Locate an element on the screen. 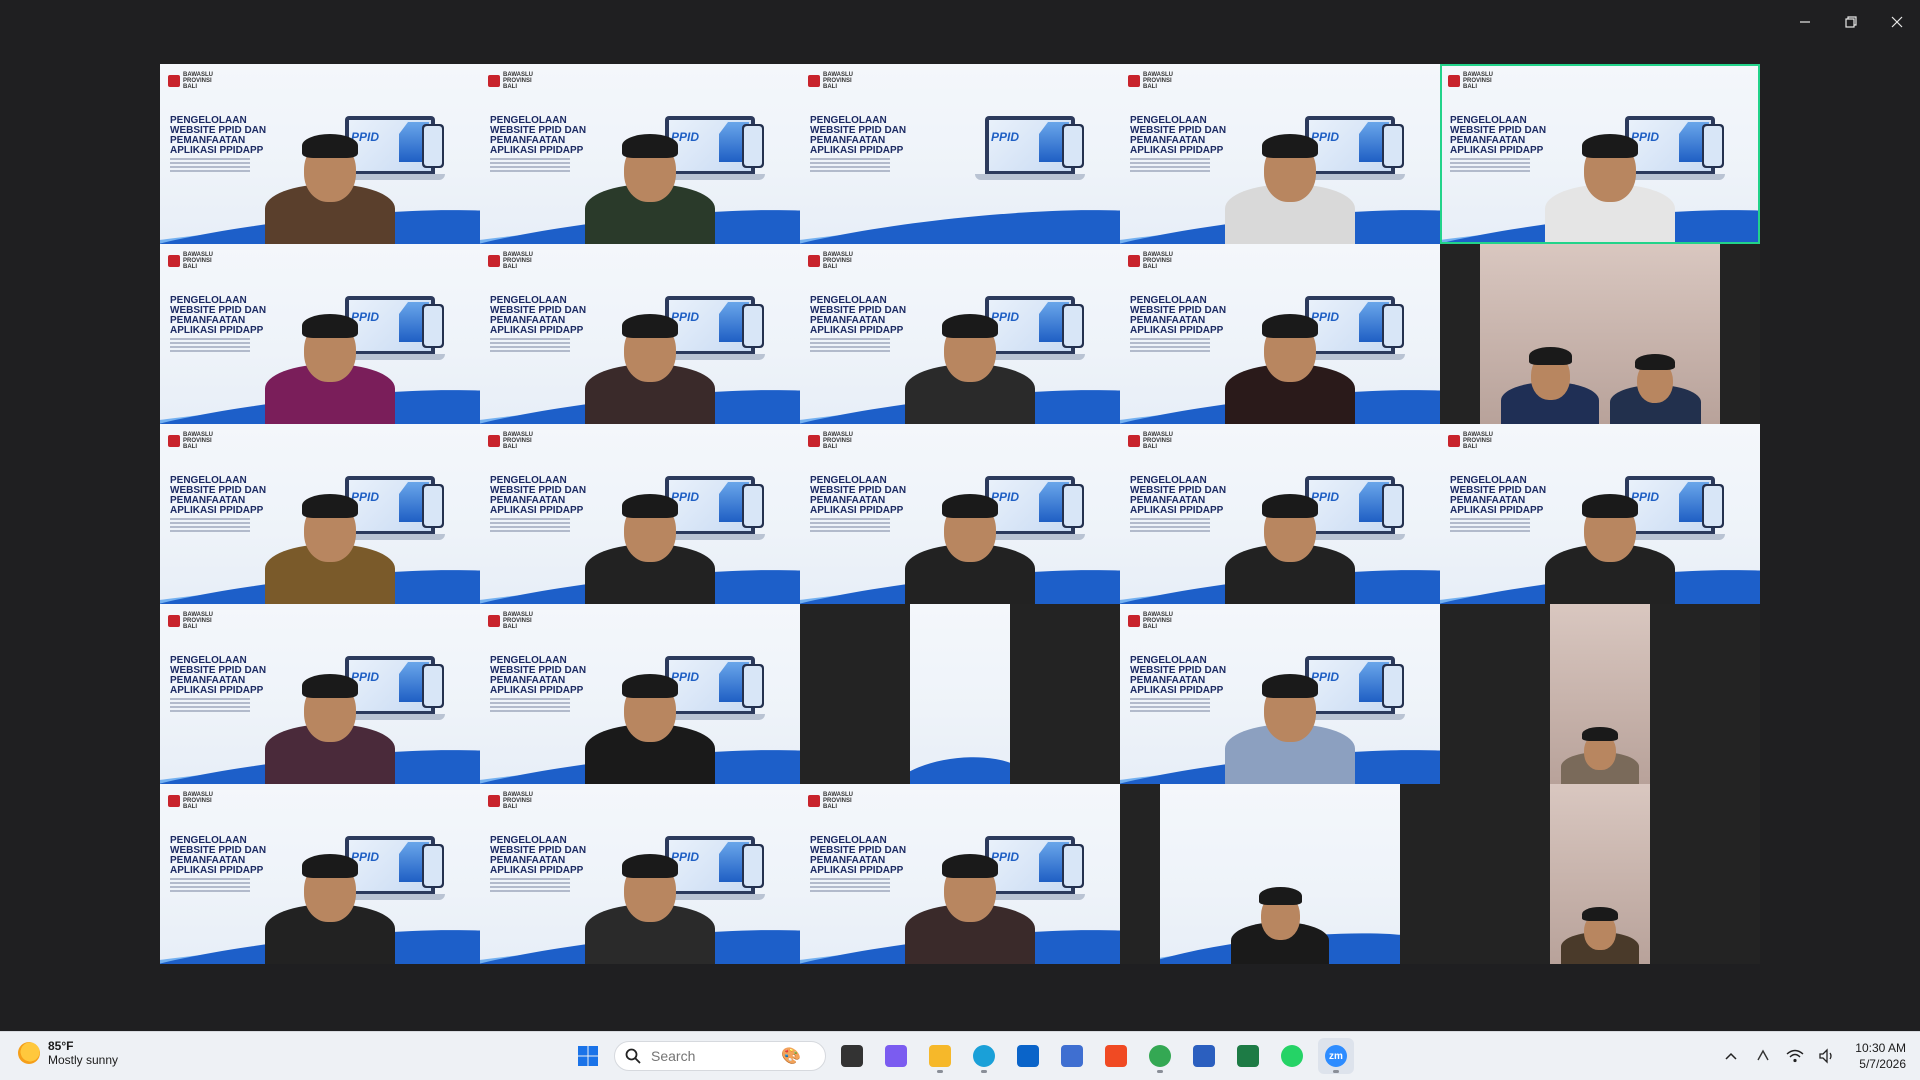 Image resolution: width=1920 pixels, height=1080 pixels. wifi-button is located at coordinates (1795, 1056).